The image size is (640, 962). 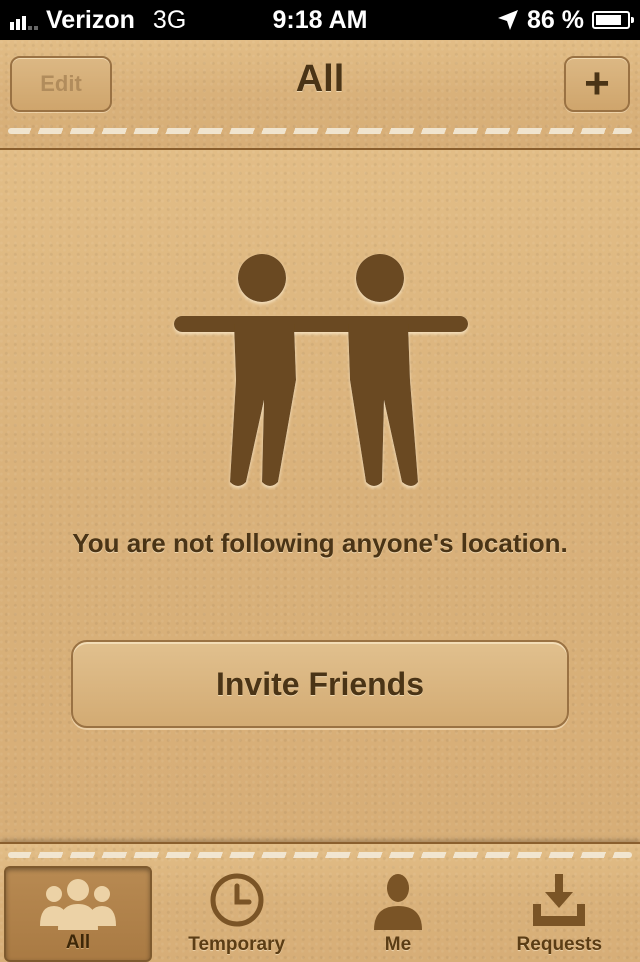 What do you see at coordinates (320, 79) in the screenshot?
I see `page-title: All` at bounding box center [320, 79].